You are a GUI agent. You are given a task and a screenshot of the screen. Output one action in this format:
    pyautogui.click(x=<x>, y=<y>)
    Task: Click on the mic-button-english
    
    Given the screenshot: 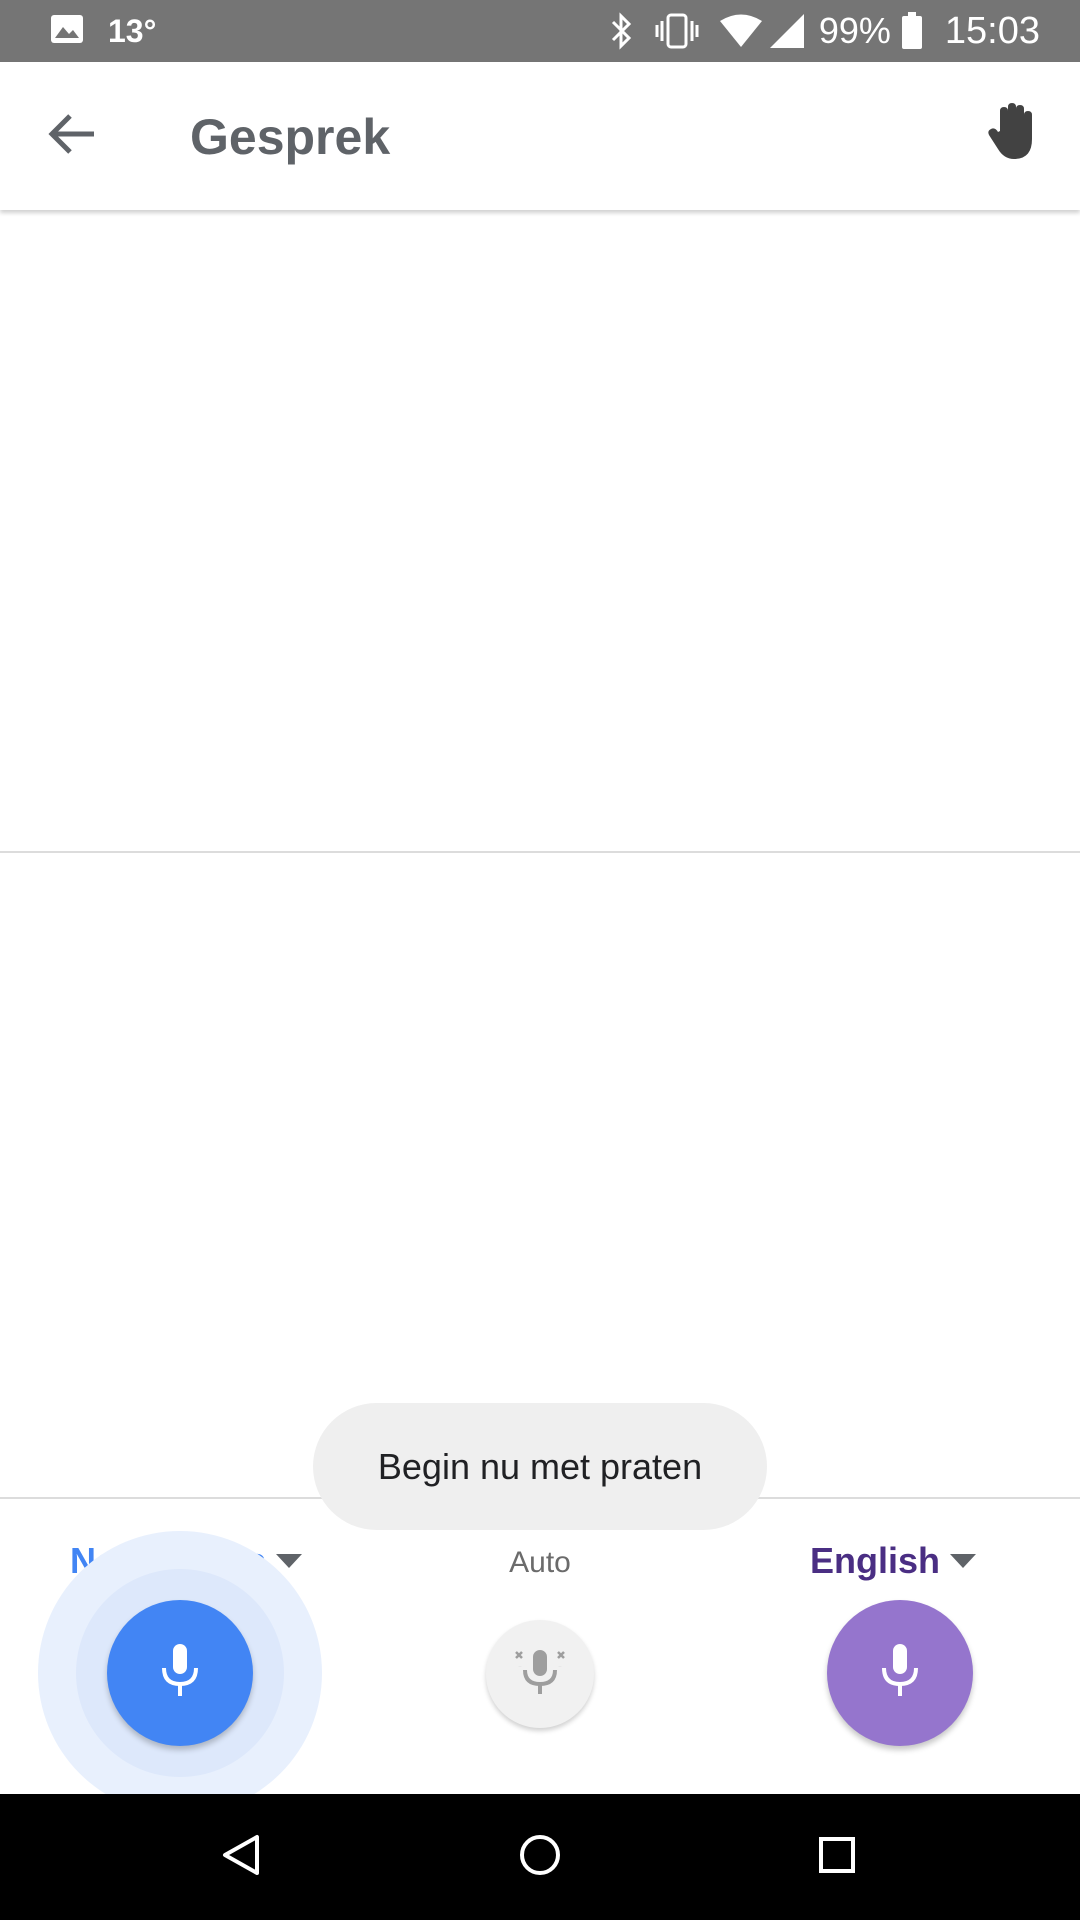 What is the action you would take?
    pyautogui.click(x=900, y=1673)
    